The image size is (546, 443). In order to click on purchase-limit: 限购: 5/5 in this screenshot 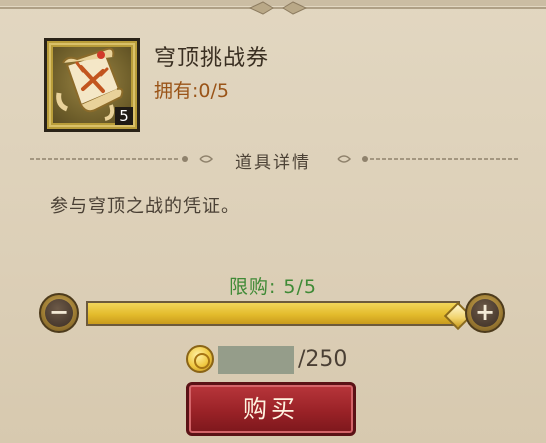, I will do `click(273, 287)`.